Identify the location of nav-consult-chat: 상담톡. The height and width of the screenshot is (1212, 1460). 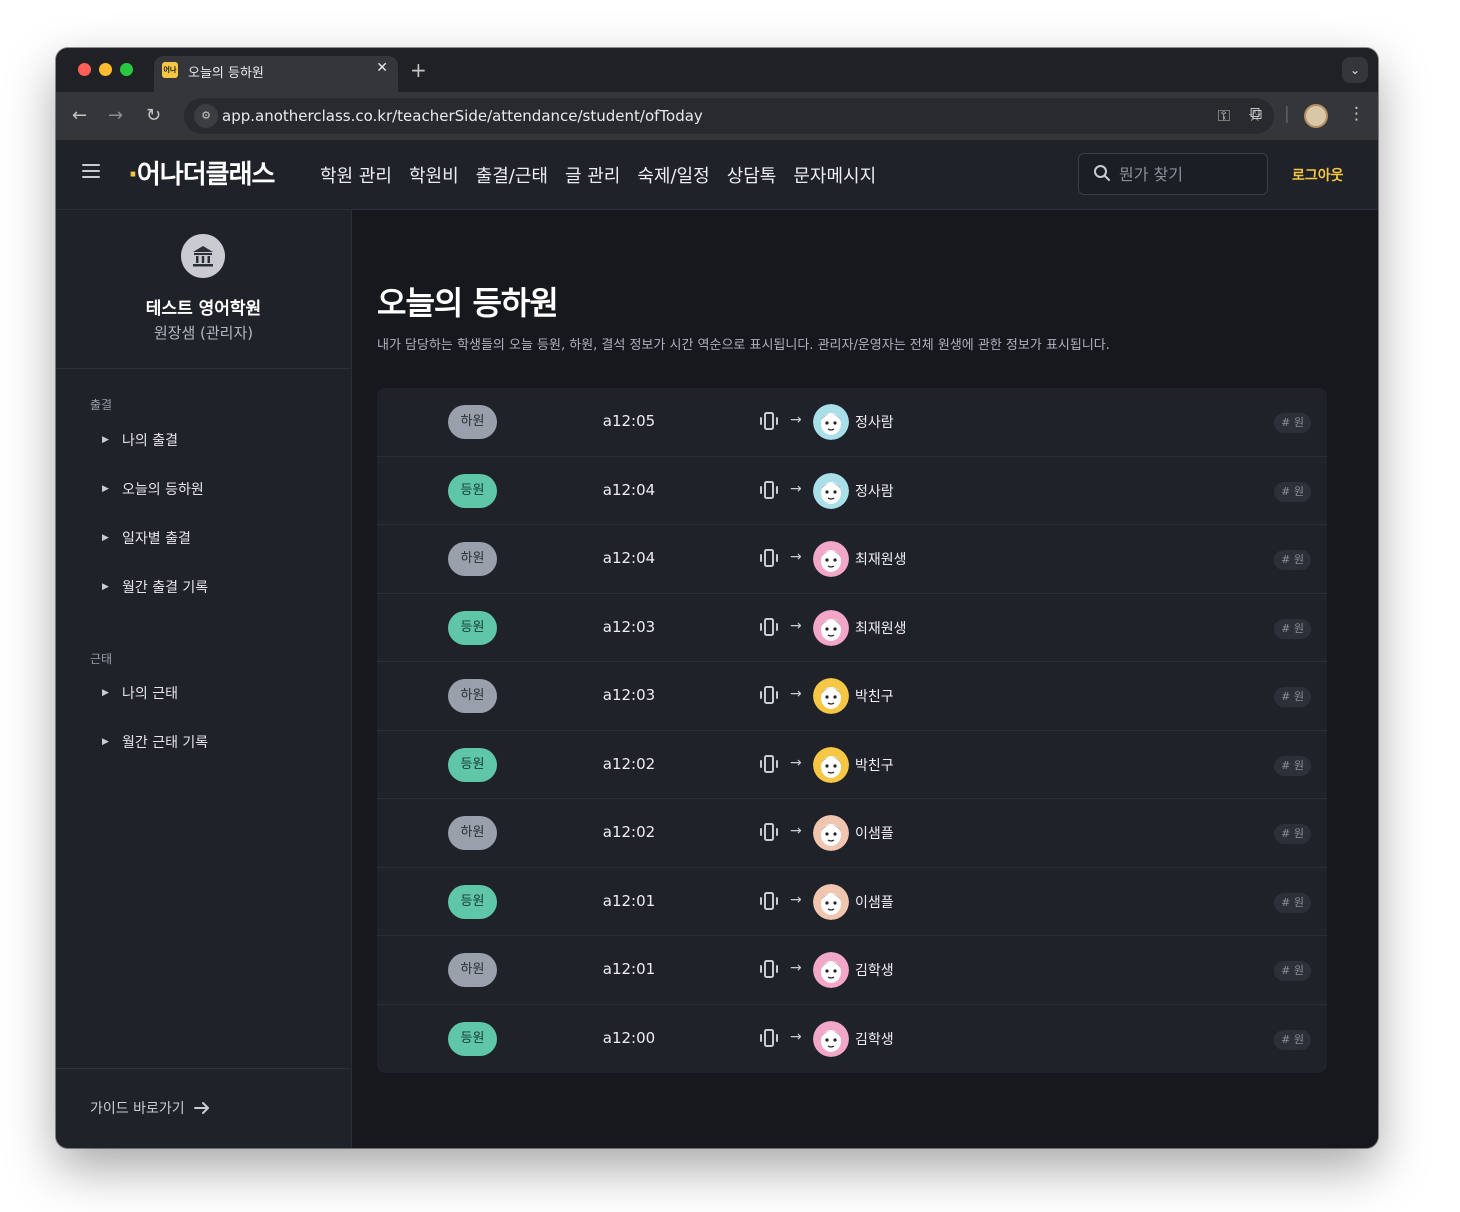
(752, 175).